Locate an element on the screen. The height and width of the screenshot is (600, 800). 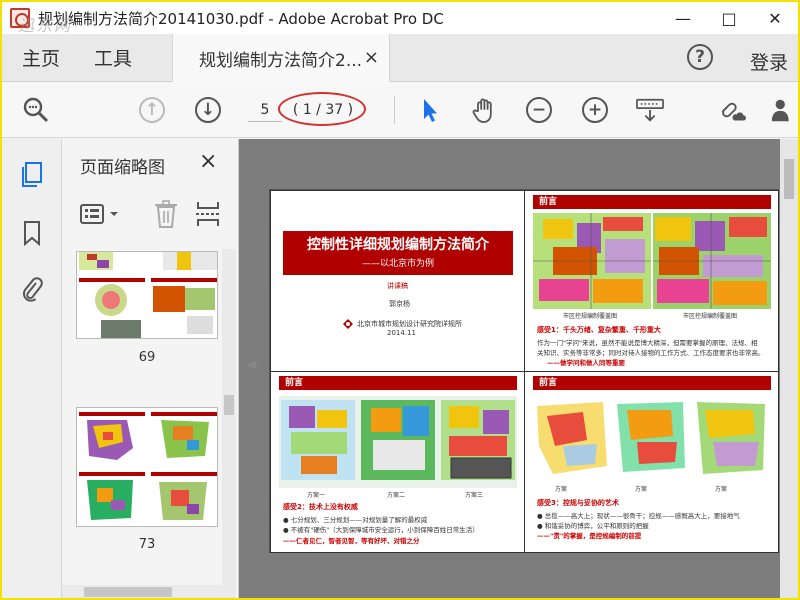
thumbnail-page-label: 73 is located at coordinates (147, 544).